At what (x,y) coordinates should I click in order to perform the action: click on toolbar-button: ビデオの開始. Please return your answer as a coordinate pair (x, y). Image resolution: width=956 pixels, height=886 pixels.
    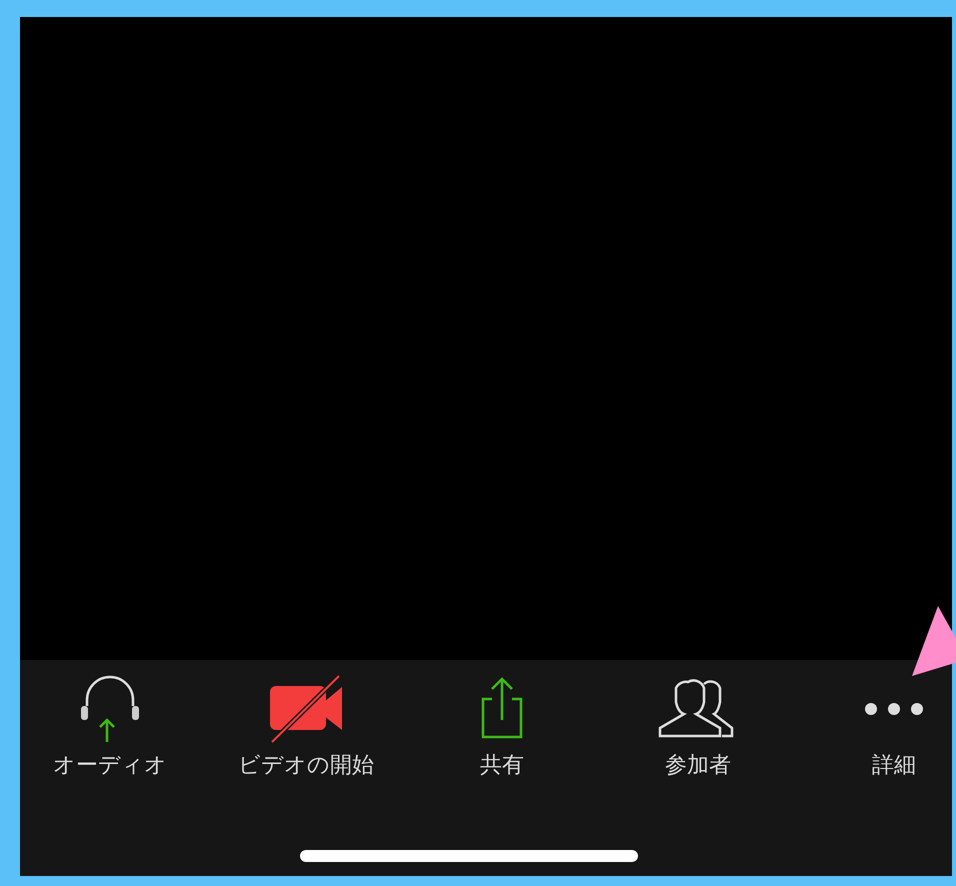
    Looking at the image, I should click on (306, 727).